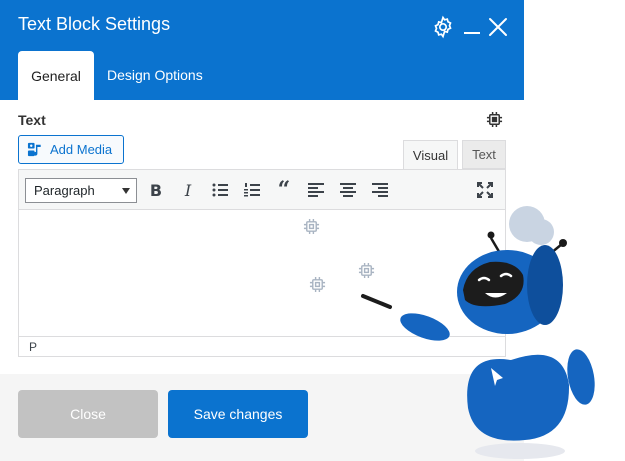 The height and width of the screenshot is (461, 625). What do you see at coordinates (64, 190) in the screenshot?
I see `format-select-value: Paragraph` at bounding box center [64, 190].